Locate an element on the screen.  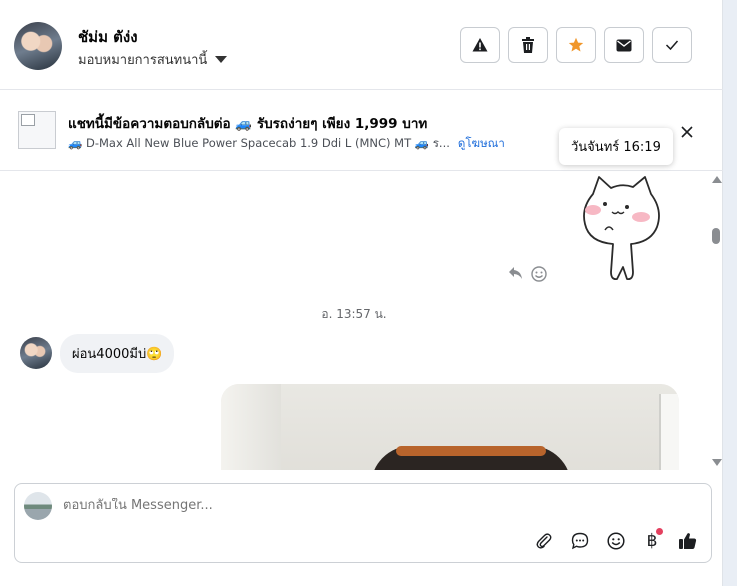
check-icon is located at coordinates (672, 45).